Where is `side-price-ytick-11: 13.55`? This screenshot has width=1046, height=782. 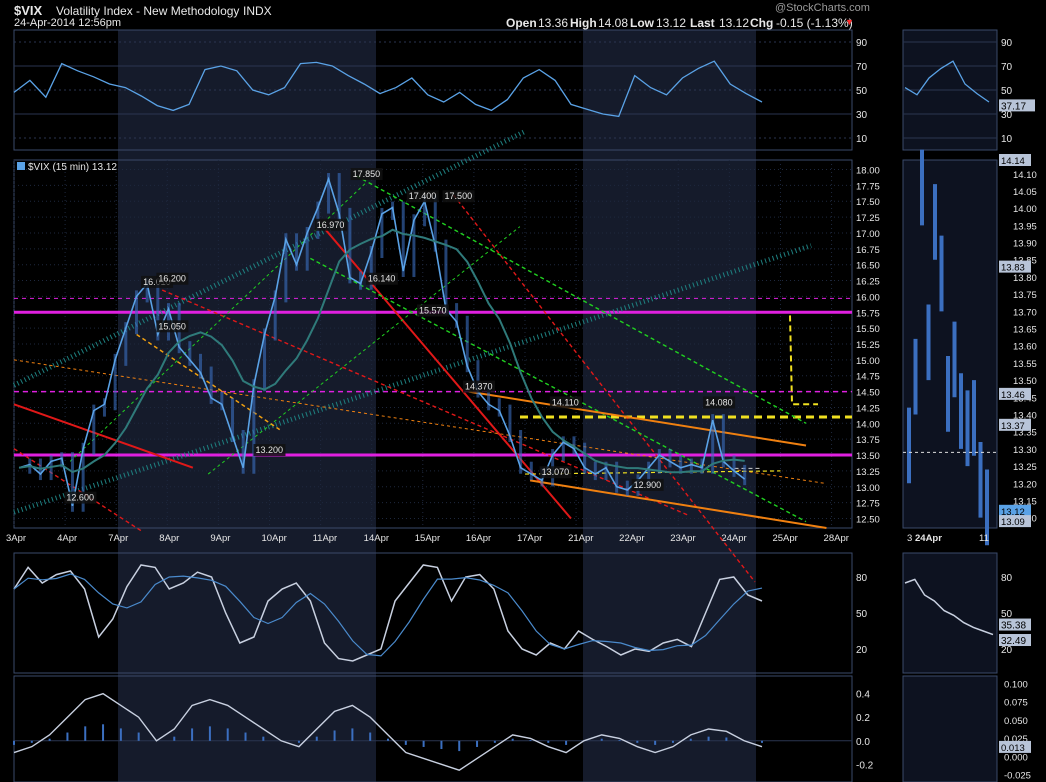 side-price-ytick-11: 13.55 is located at coordinates (1025, 364).